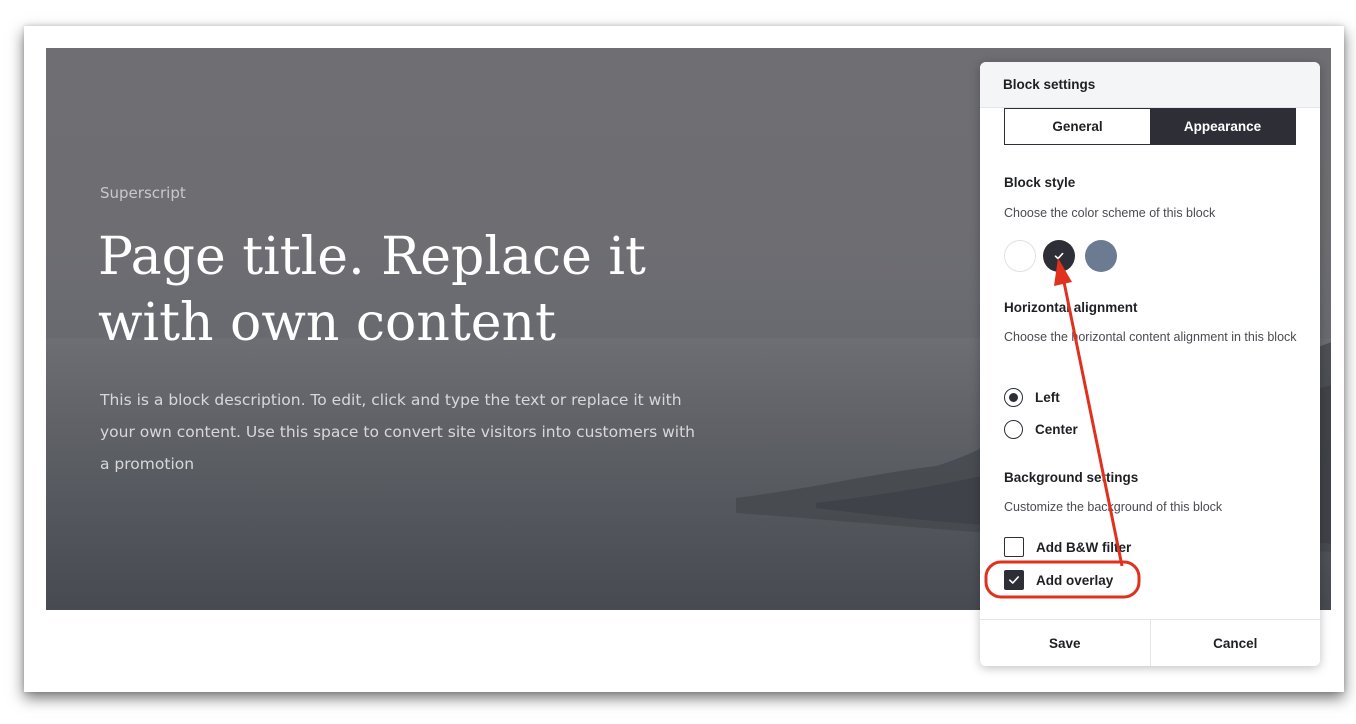 The height and width of the screenshot is (724, 1356). Describe the element at coordinates (1020, 256) in the screenshot. I see `swatch-white` at that location.